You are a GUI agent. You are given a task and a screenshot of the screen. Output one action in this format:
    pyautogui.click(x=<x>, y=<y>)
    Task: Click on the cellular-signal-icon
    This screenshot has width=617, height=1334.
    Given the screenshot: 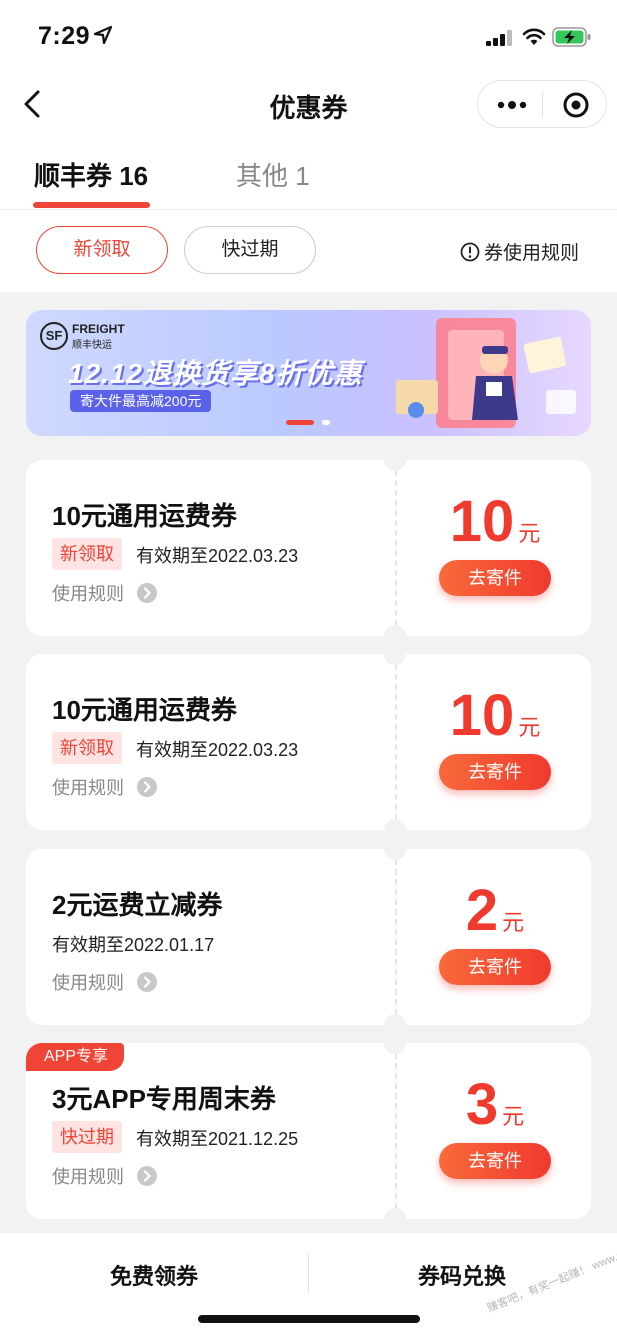 What is the action you would take?
    pyautogui.click(x=499, y=38)
    